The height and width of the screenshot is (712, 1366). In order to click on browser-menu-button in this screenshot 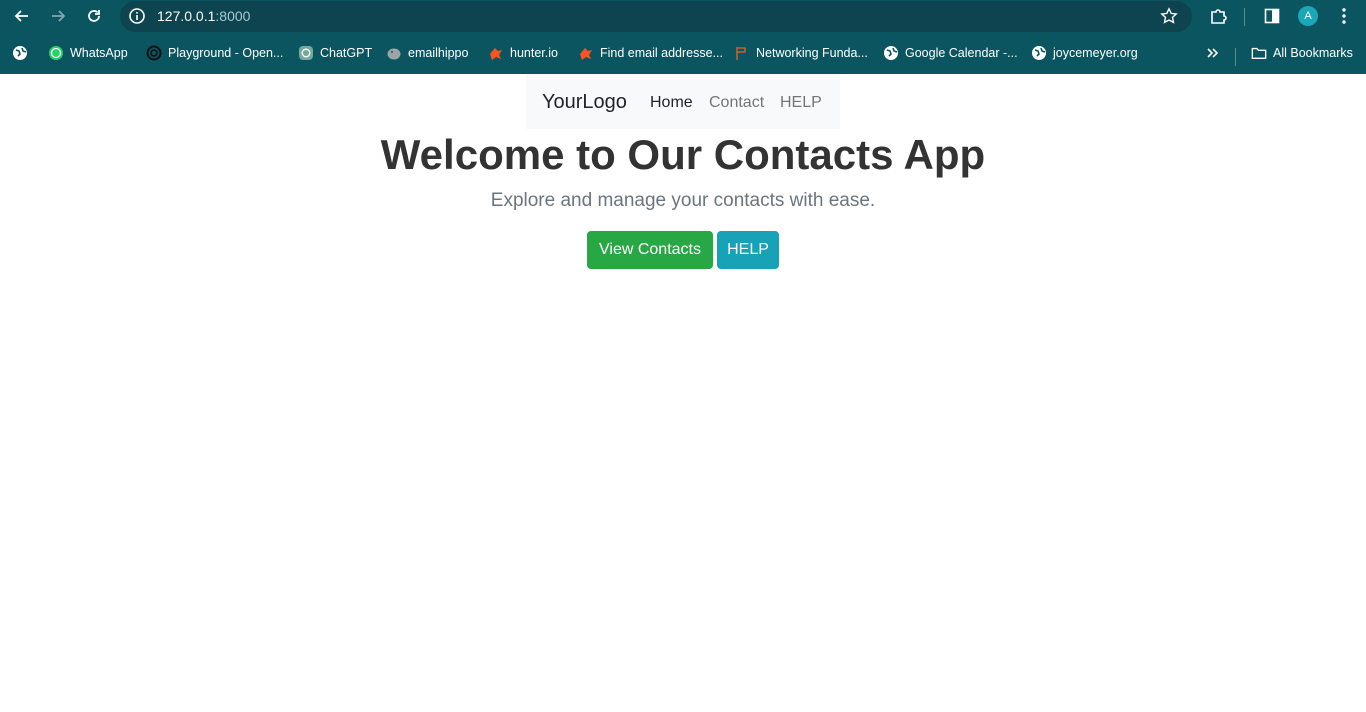, I will do `click(1344, 16)`.